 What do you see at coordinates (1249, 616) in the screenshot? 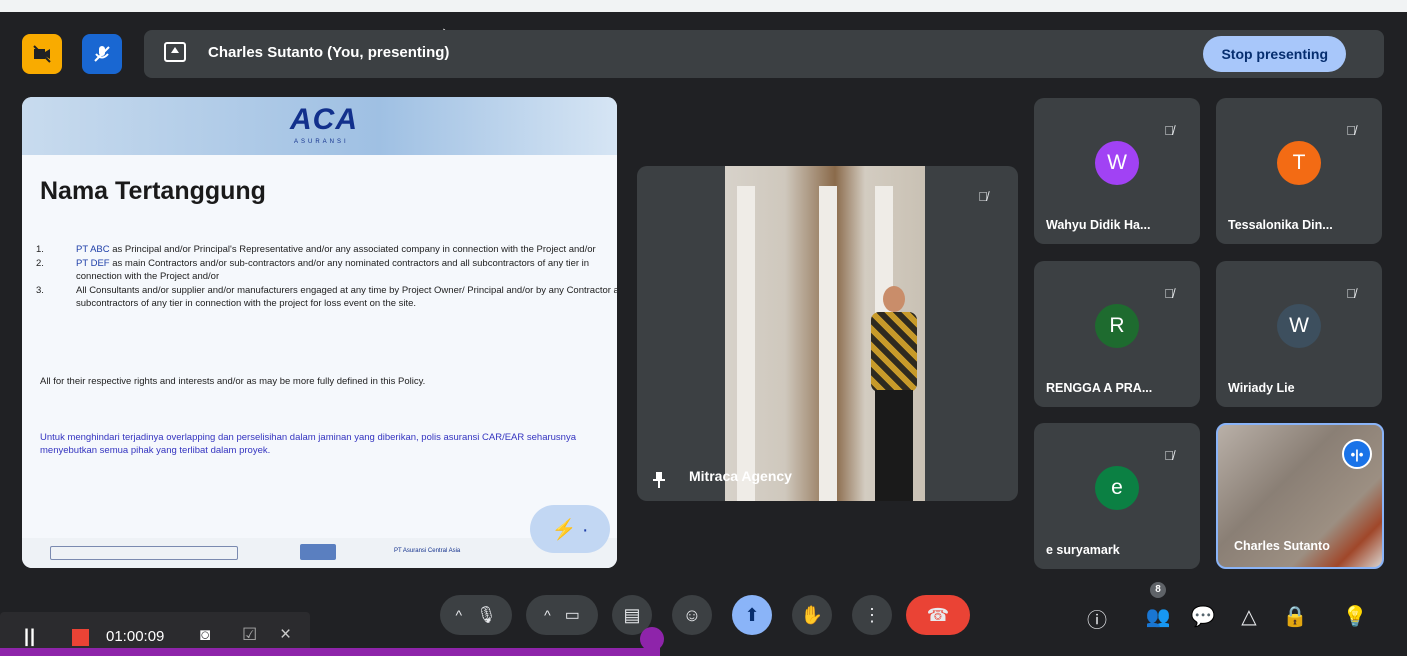
I see `activities-icon: △` at bounding box center [1249, 616].